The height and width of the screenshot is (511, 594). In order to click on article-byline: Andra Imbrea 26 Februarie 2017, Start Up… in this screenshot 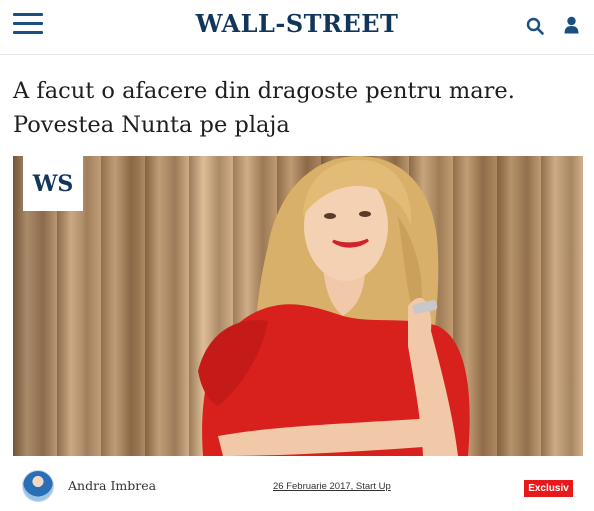, I will do `click(297, 483)`.